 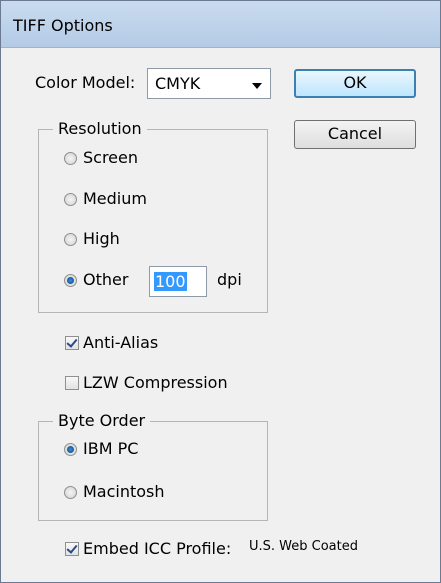 I want to click on color-model-select: CMYK, so click(x=209, y=83).